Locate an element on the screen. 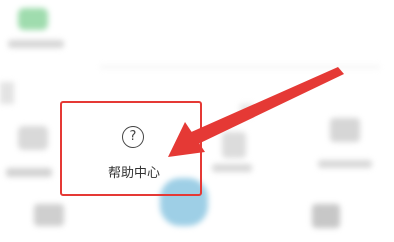 This screenshot has height=242, width=394. blurred-divider is located at coordinates (240, 67).